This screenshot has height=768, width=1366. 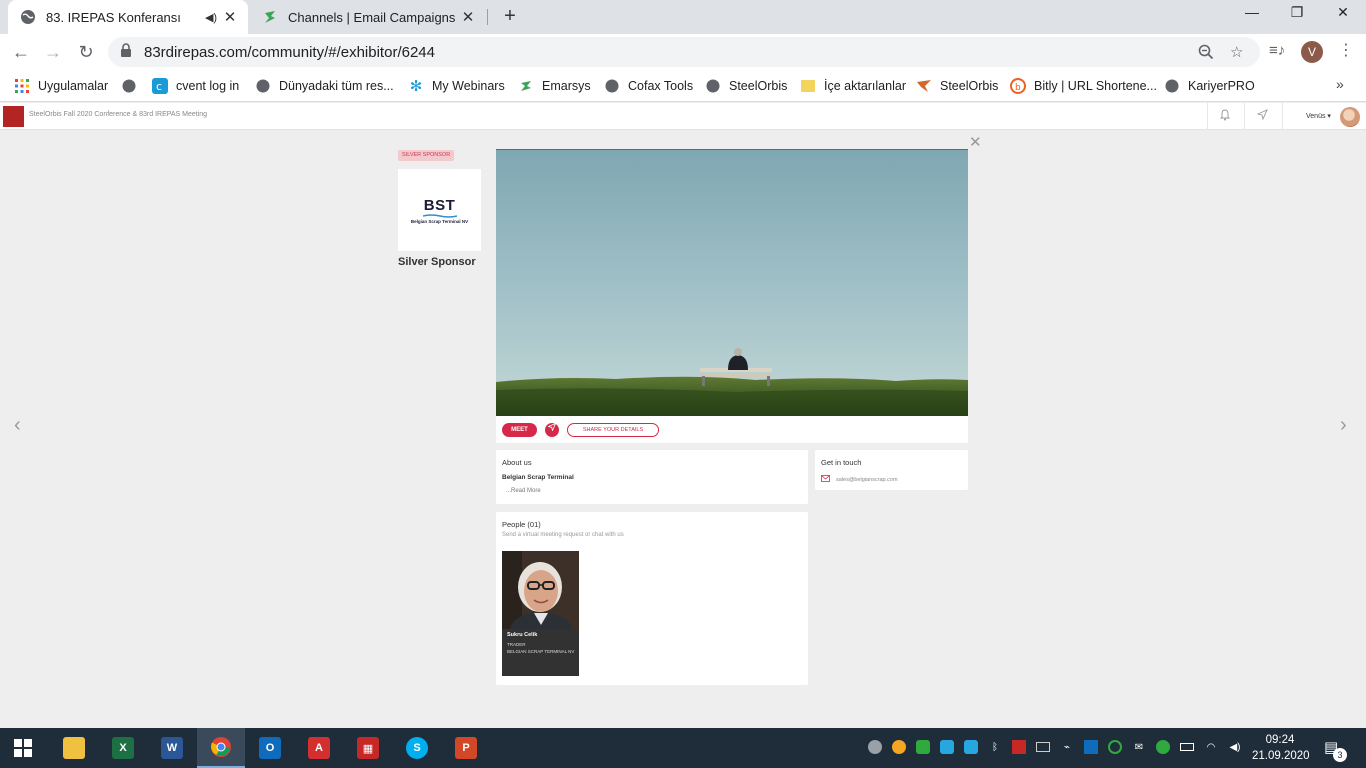 I want to click on bookmark-steelorbis-1: SteelOrbis, so click(x=746, y=86).